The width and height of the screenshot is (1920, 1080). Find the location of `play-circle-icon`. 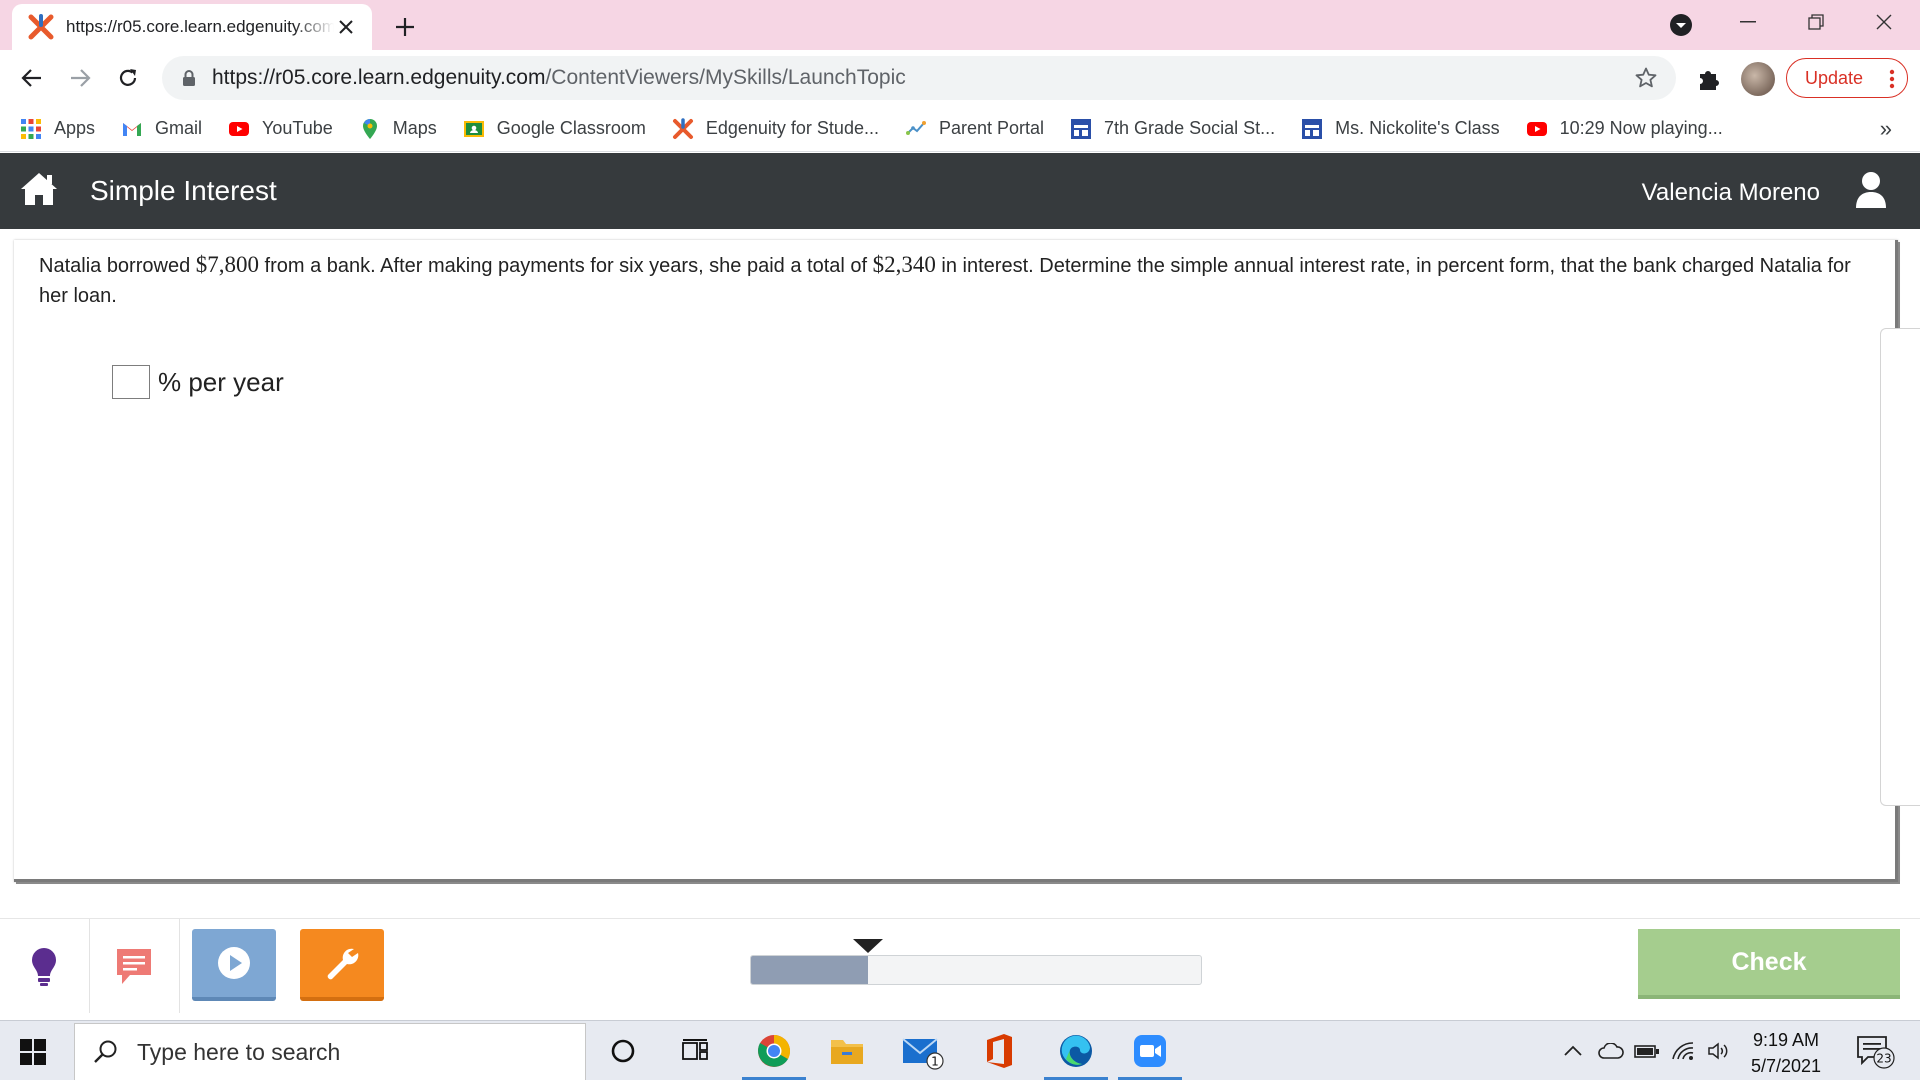

play-circle-icon is located at coordinates (234, 963).